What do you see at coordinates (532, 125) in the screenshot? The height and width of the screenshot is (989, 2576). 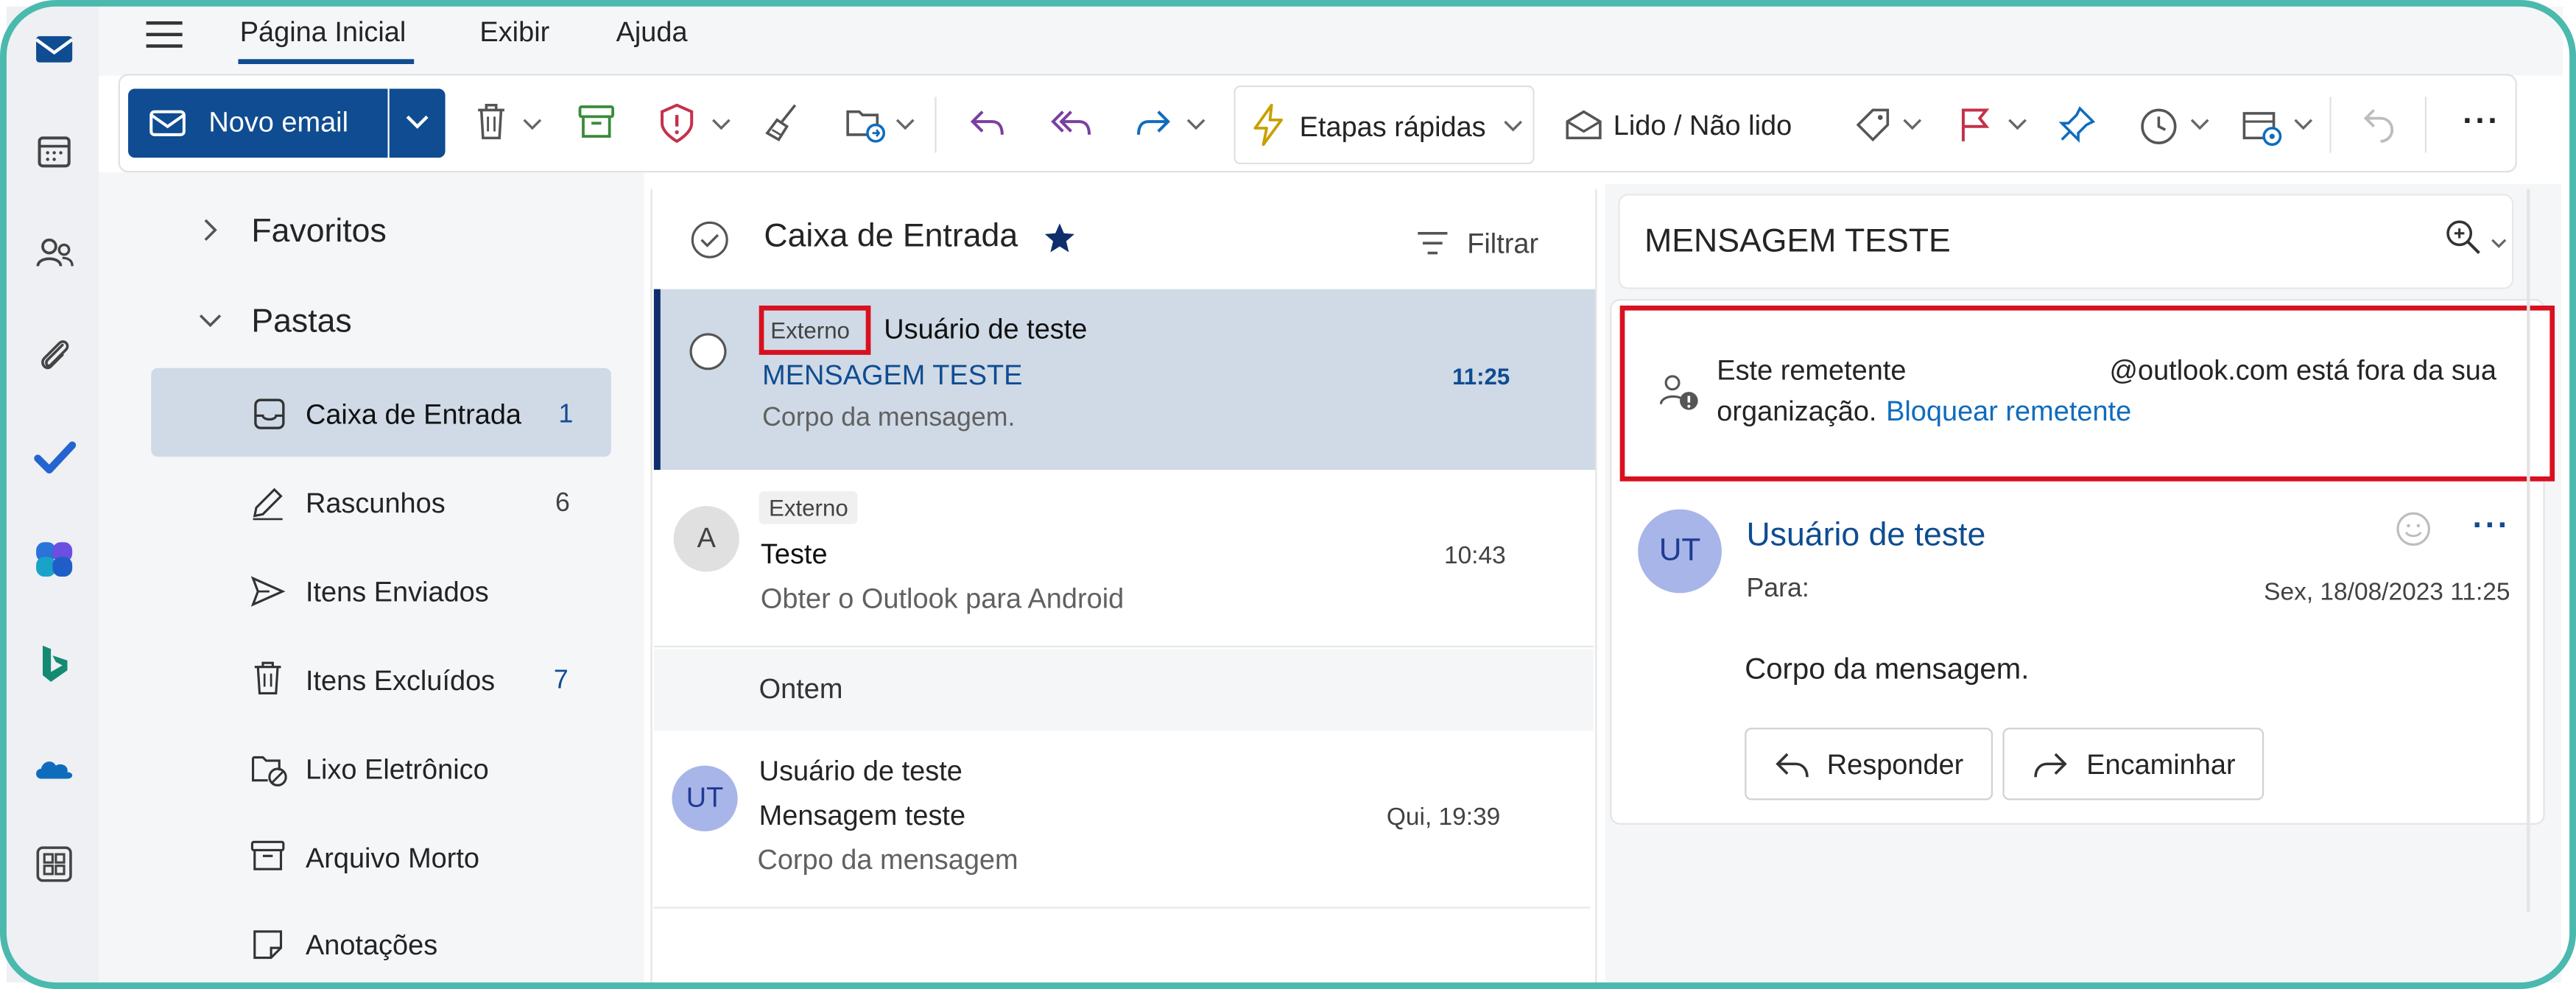 I see `delete-chevron-icon` at bounding box center [532, 125].